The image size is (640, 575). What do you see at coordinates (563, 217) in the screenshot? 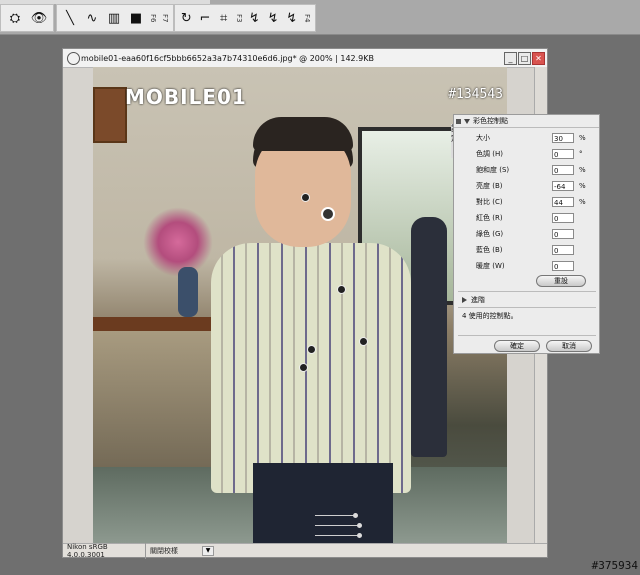
I see `red-field: 0` at bounding box center [563, 217].